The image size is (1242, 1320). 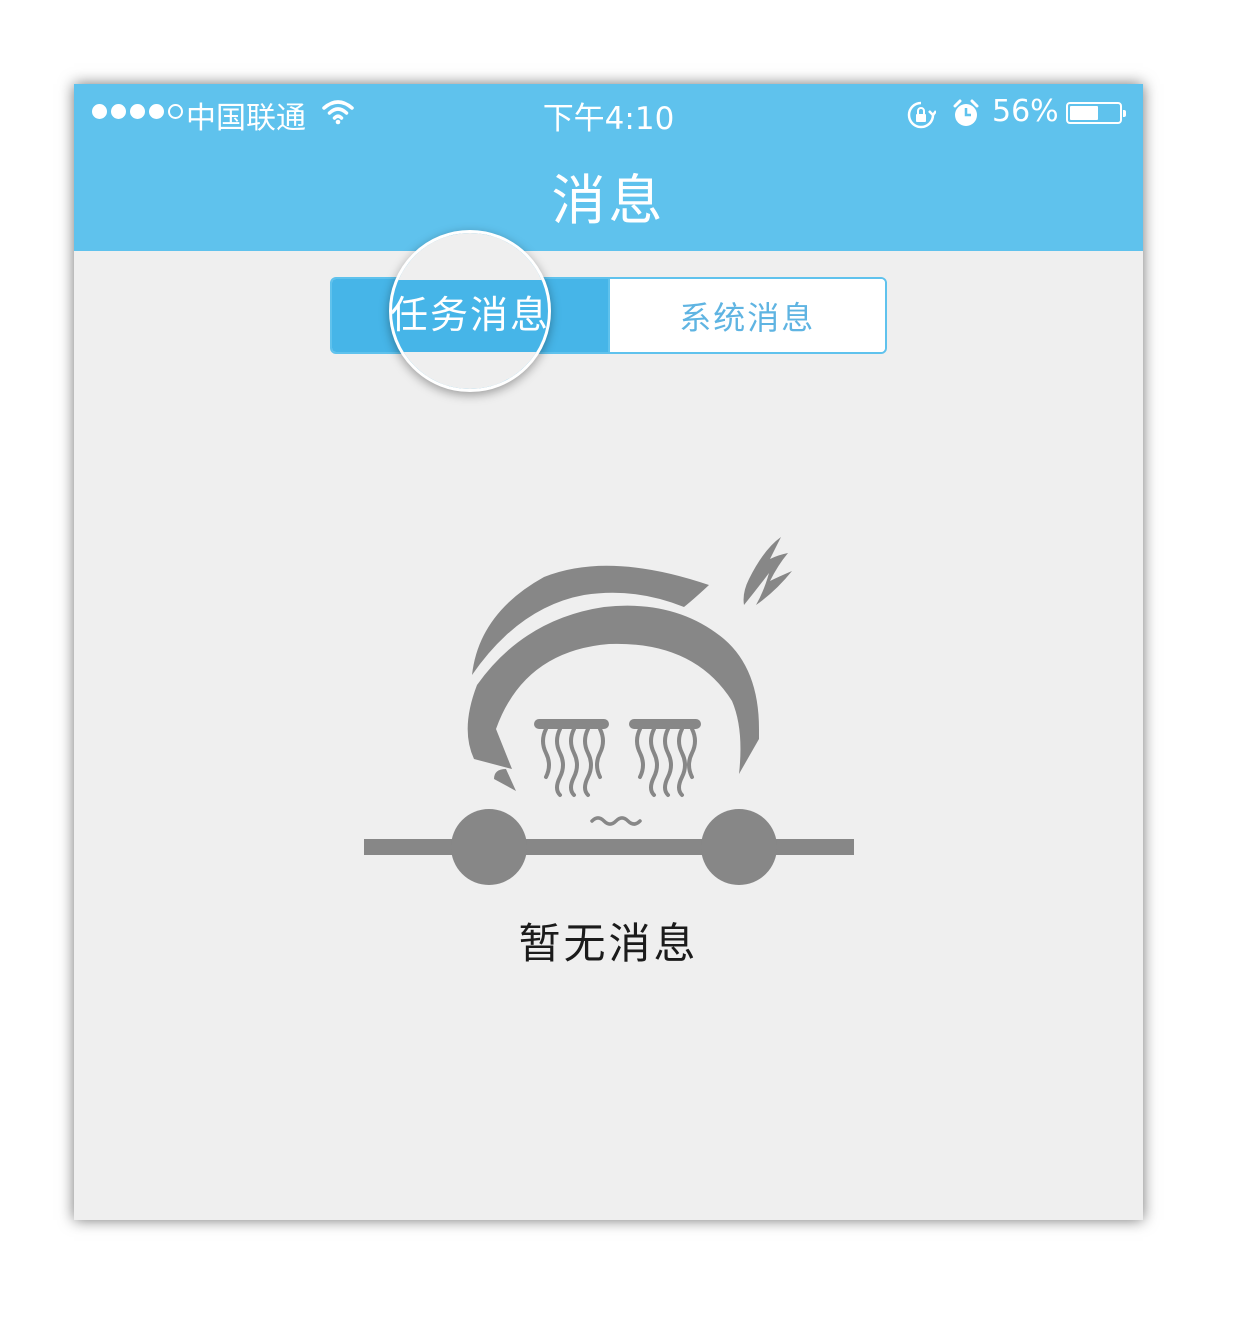 I want to click on clock: 下午4:10, so click(x=608, y=119).